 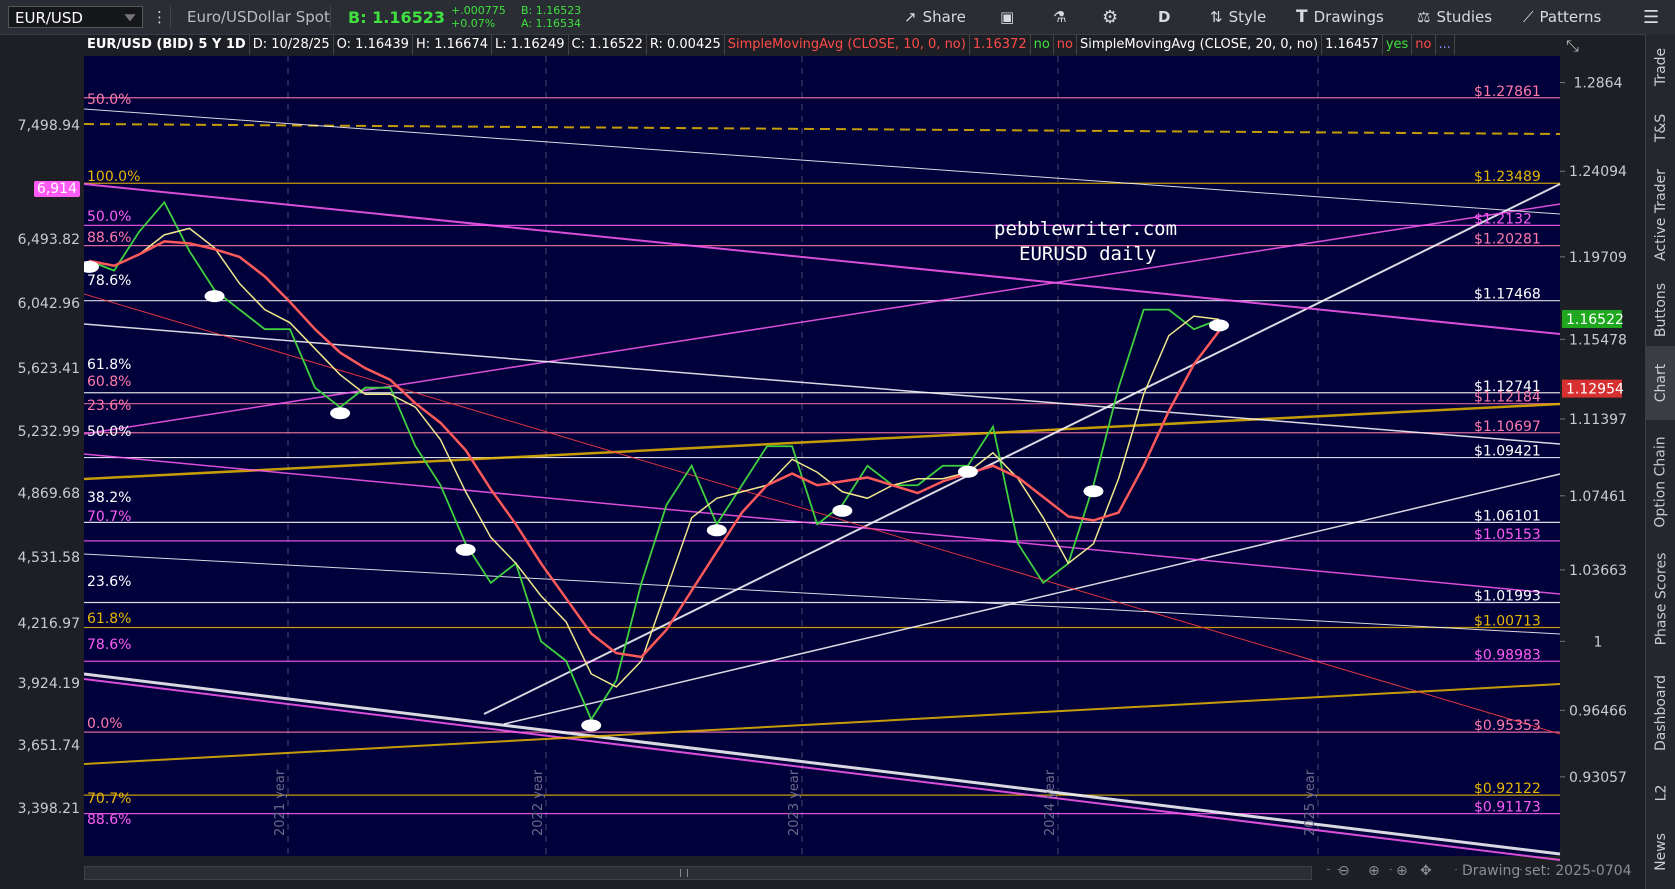 I want to click on sidebar-tab-active-trader: Active Trader, so click(x=1660, y=215).